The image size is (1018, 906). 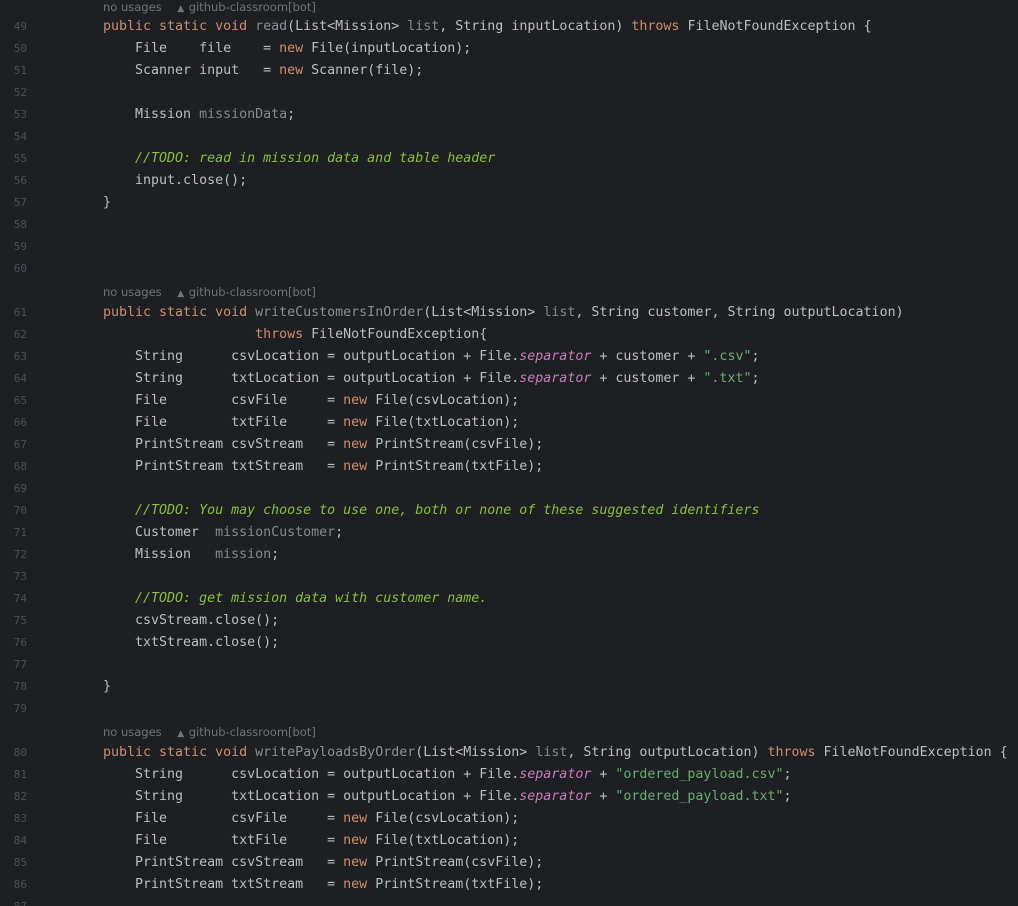 What do you see at coordinates (509, 901) in the screenshot?
I see `code-line: 87` at bounding box center [509, 901].